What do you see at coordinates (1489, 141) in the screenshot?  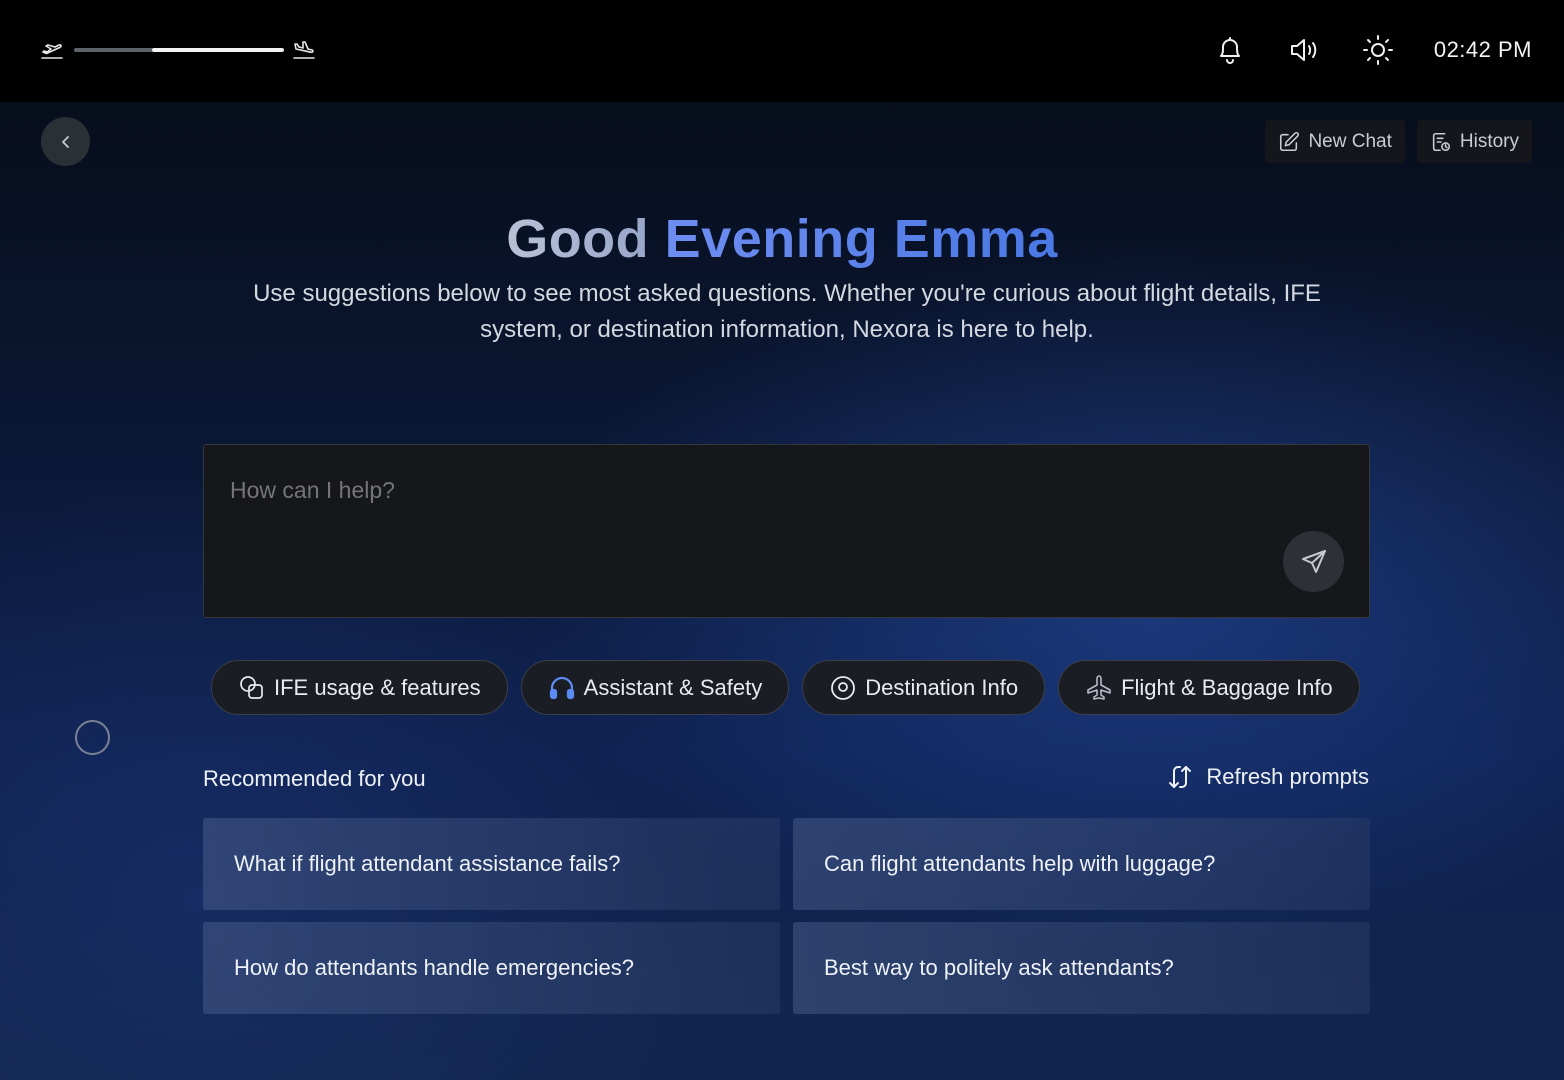 I see `history-label: History` at bounding box center [1489, 141].